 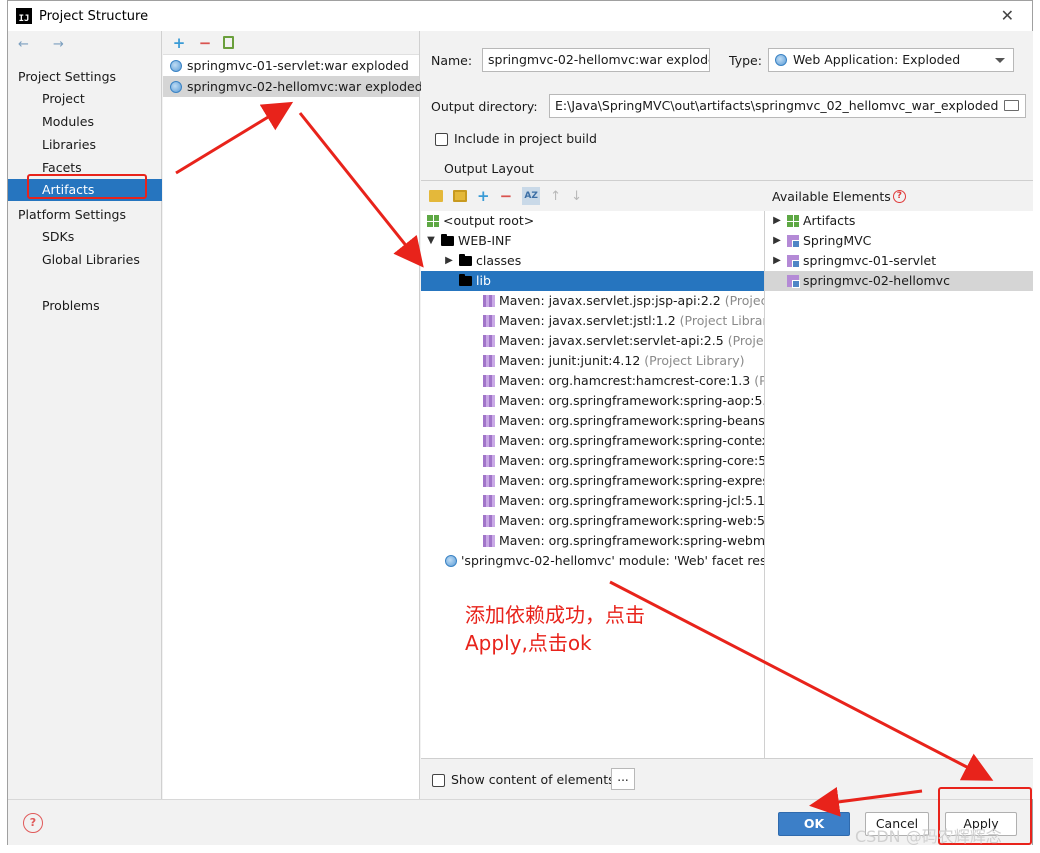 What do you see at coordinates (837, 240) in the screenshot?
I see `available-label: SpringMVC` at bounding box center [837, 240].